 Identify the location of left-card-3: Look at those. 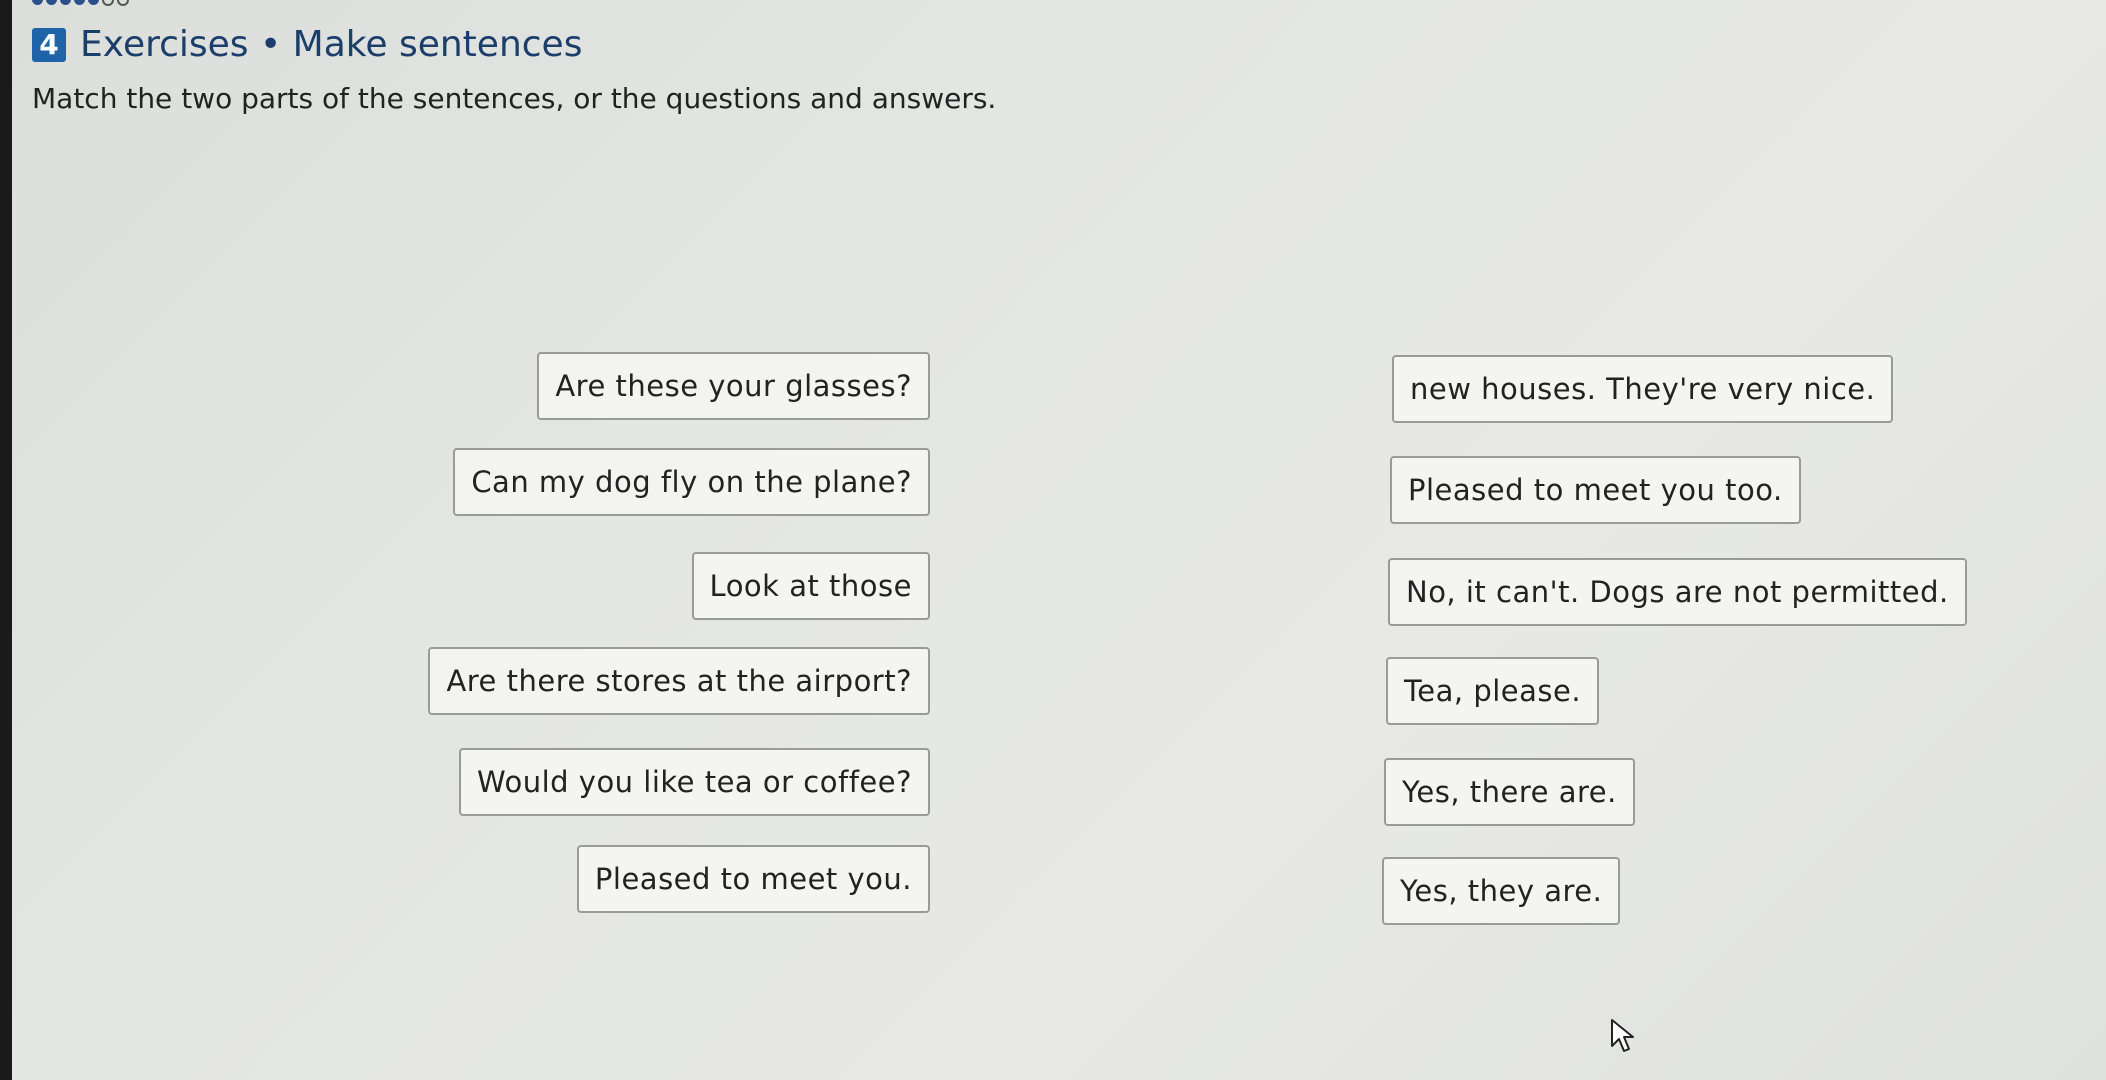
(810, 586).